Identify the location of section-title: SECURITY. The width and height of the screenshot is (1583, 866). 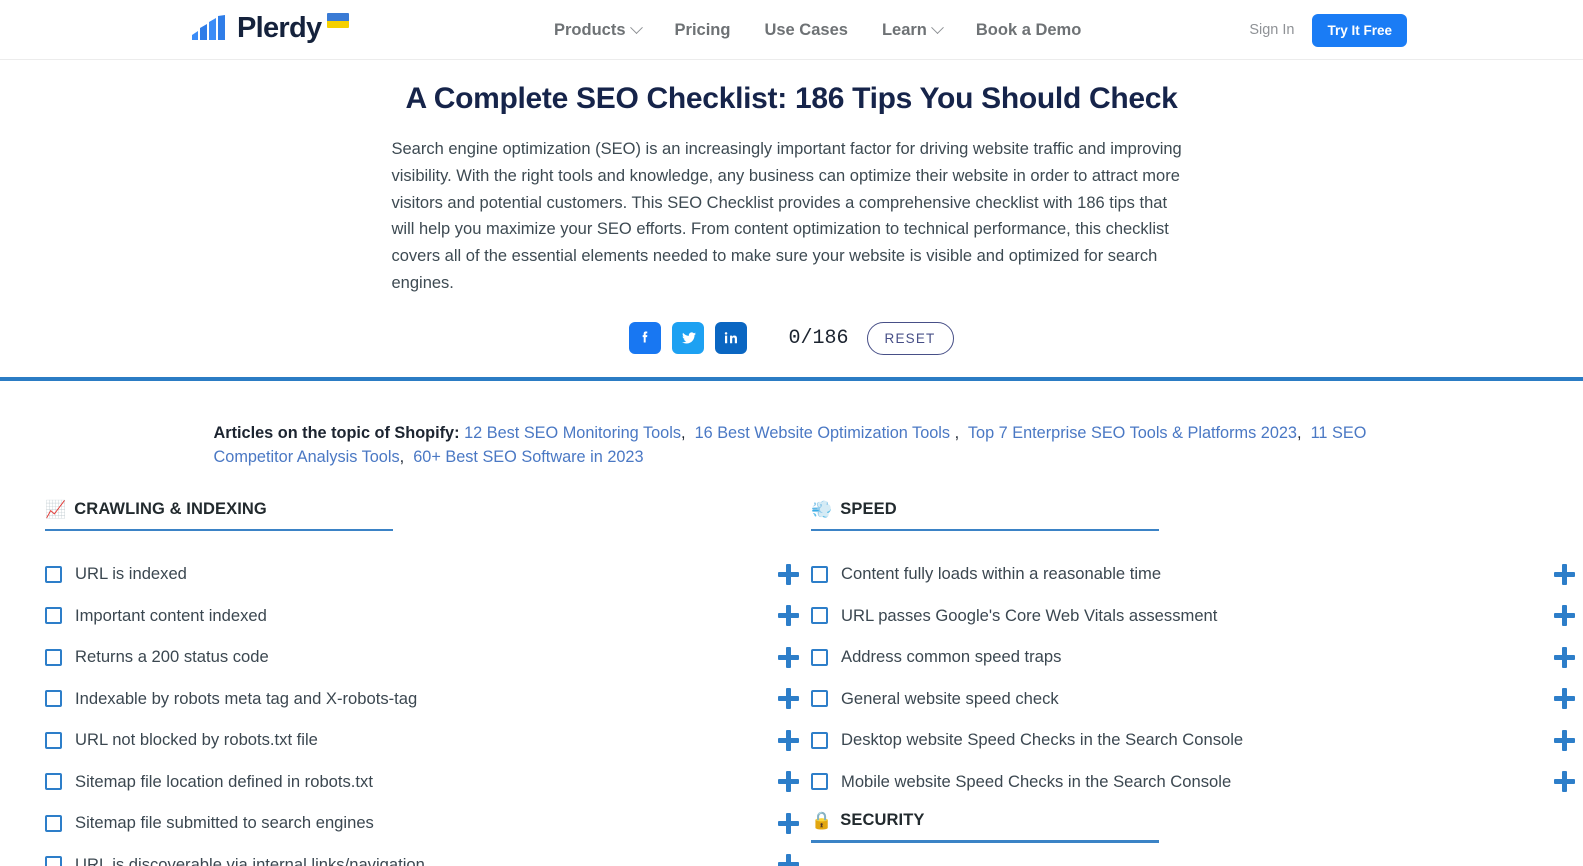
(882, 820).